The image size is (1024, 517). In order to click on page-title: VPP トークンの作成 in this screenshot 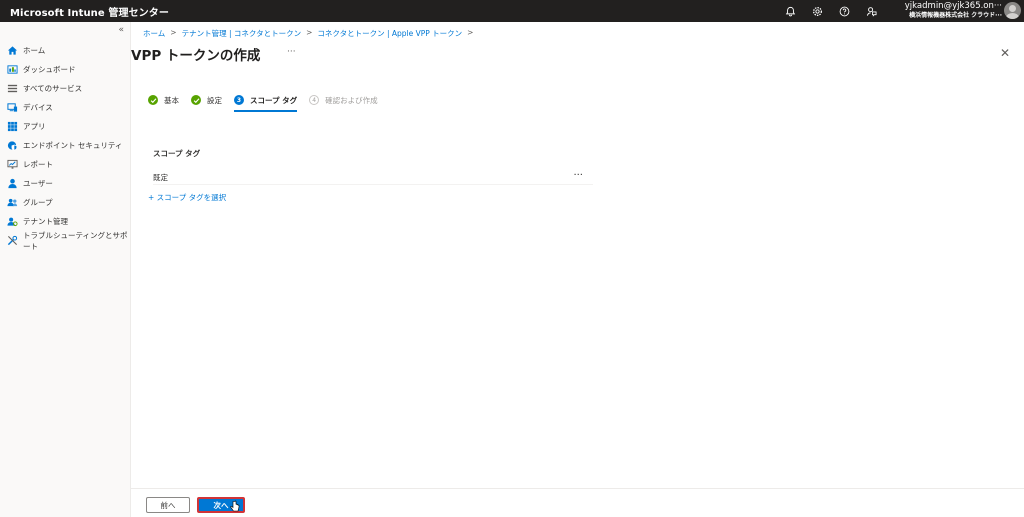, I will do `click(195, 54)`.